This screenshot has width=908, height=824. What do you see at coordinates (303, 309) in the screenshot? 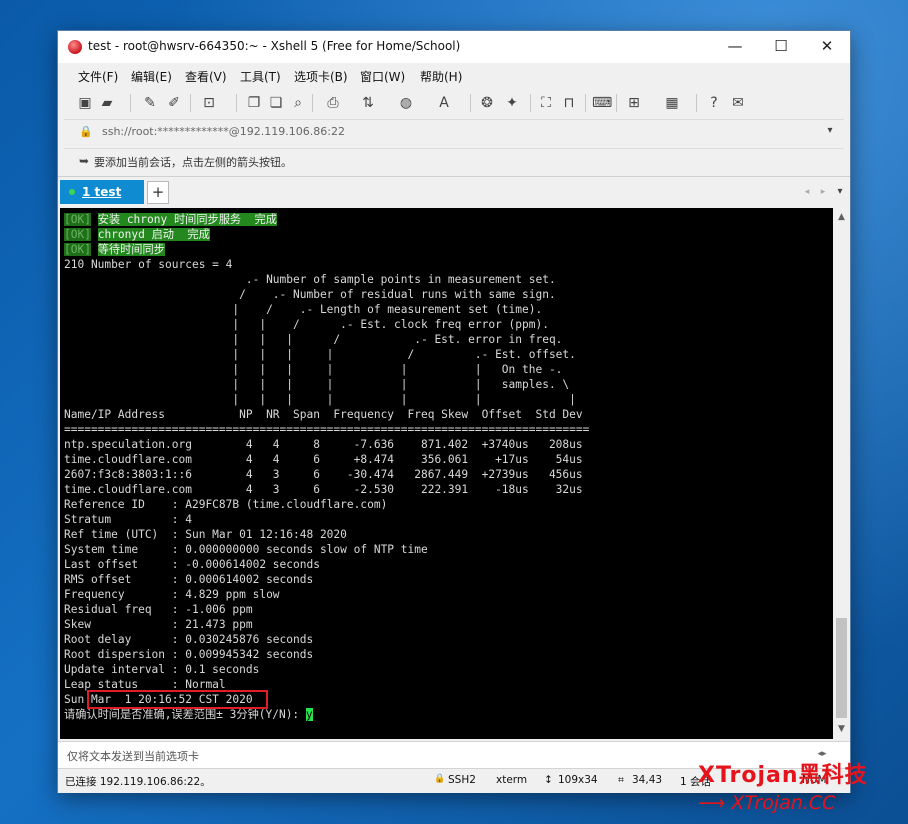
I see `terminal-line: | / .- Length of measurement set (time).` at bounding box center [303, 309].